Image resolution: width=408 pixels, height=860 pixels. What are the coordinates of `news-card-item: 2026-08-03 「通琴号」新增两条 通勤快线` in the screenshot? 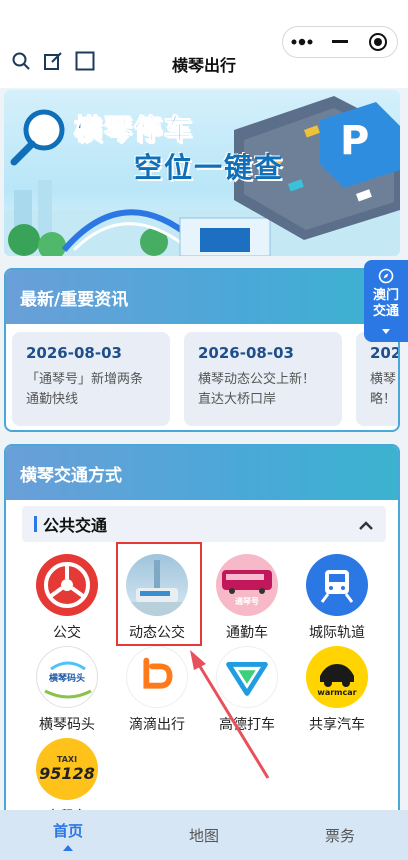 It's located at (91, 379).